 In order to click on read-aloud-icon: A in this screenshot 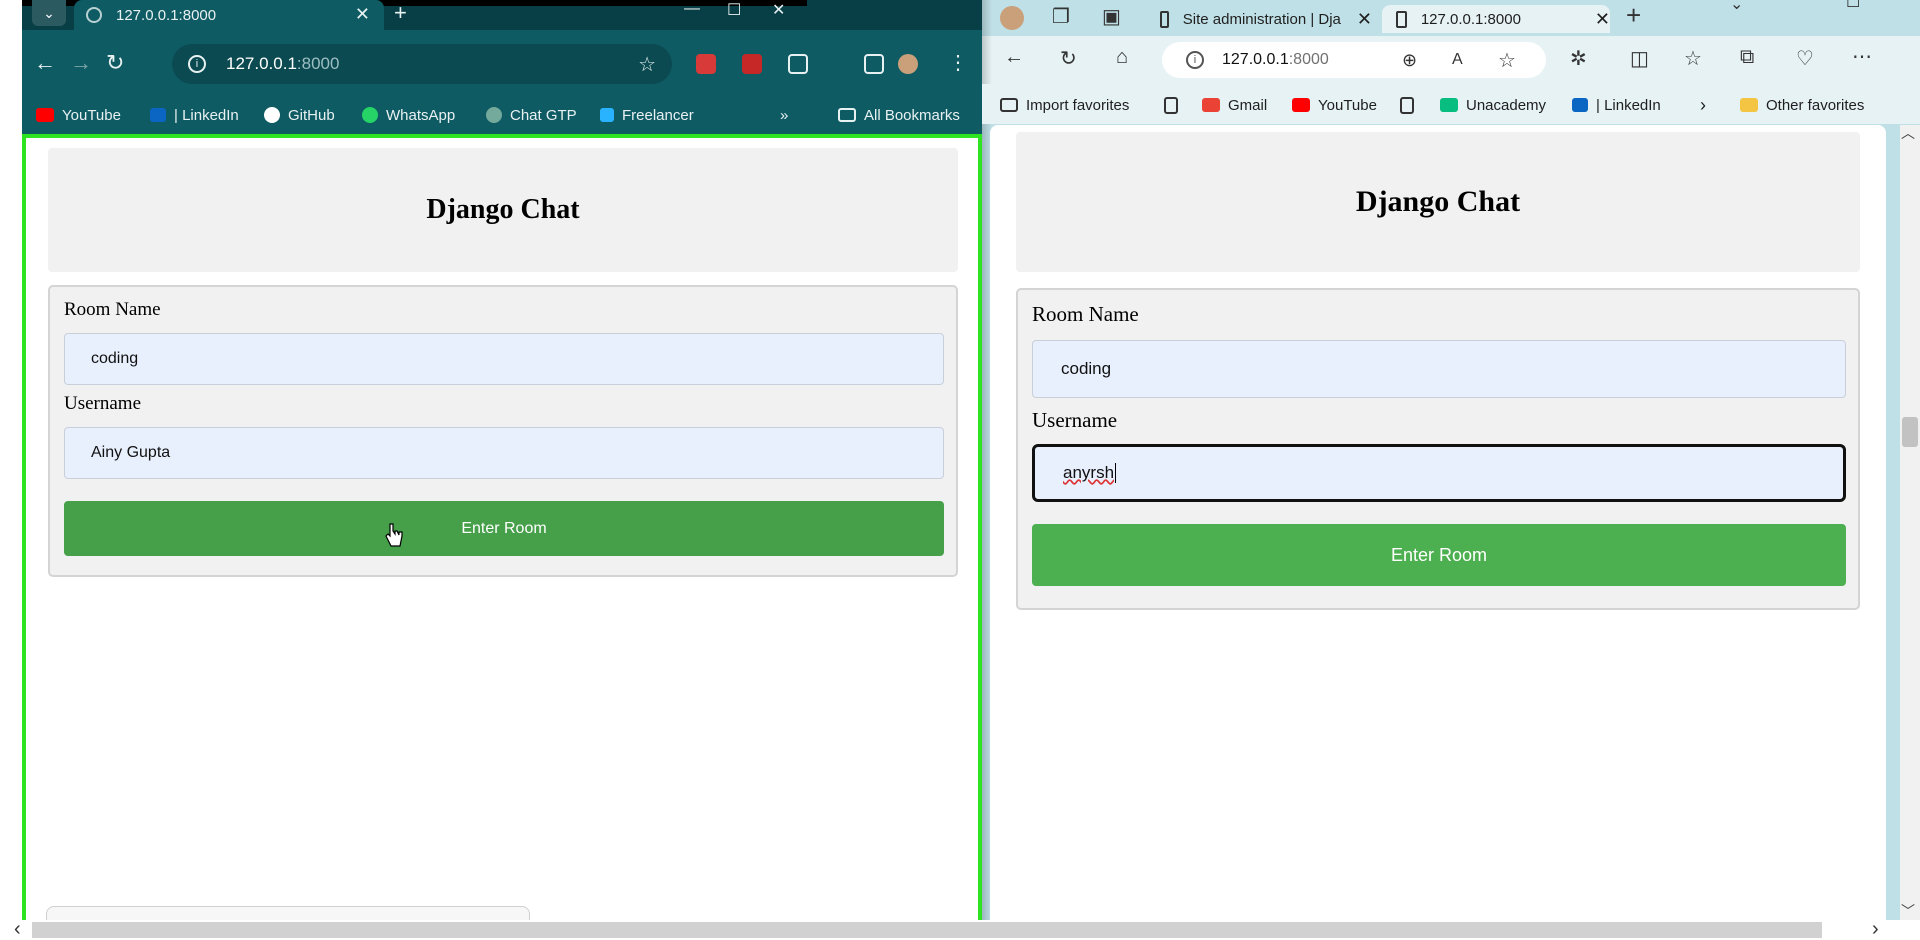, I will do `click(1457, 60)`.